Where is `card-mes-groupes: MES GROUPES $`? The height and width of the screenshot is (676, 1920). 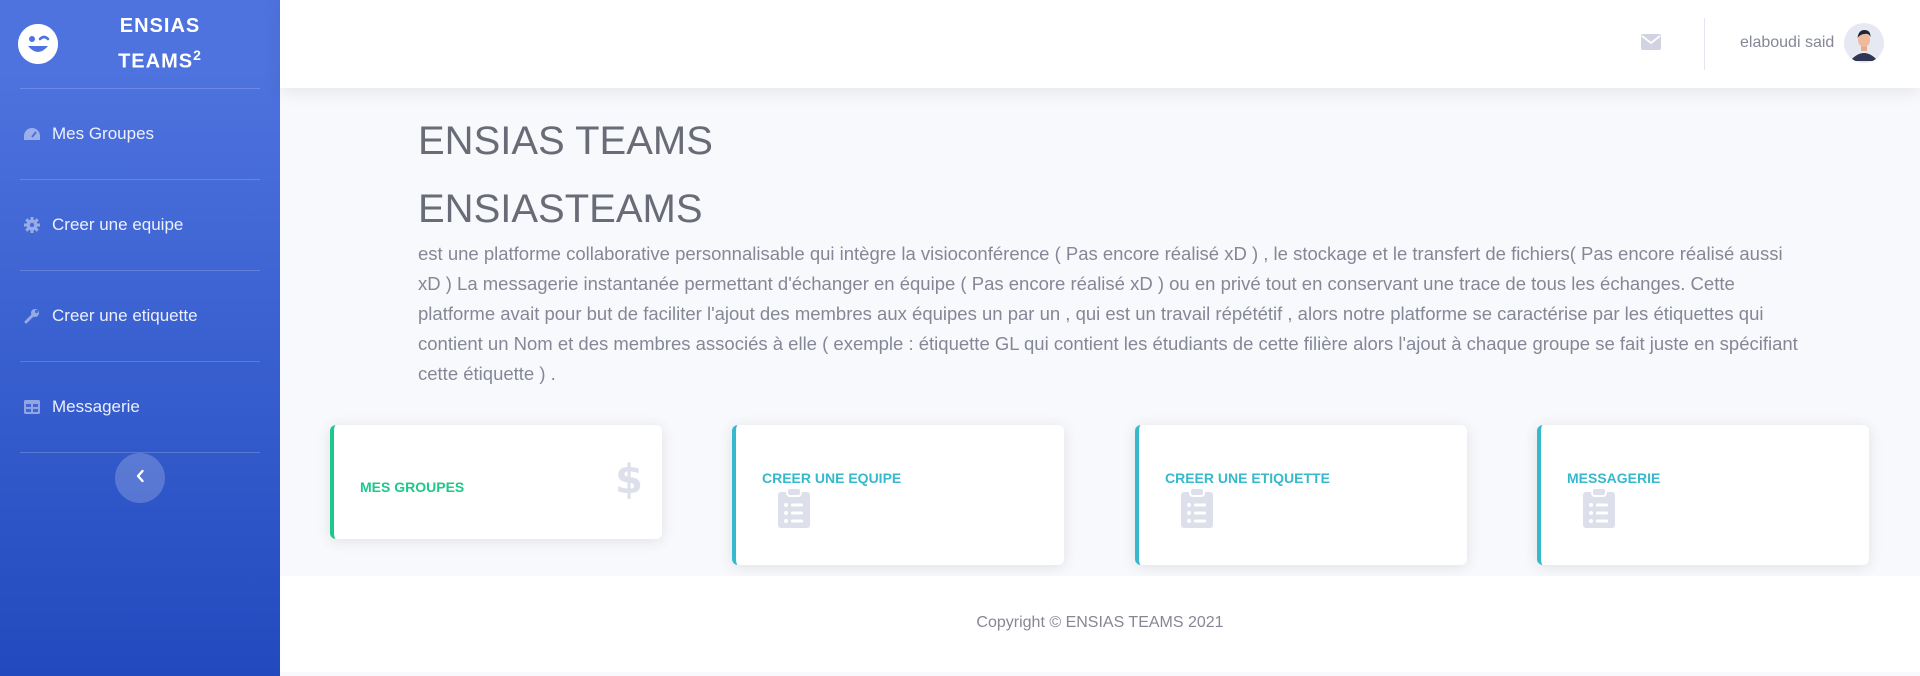
card-mes-groupes: MES GROUPES $ is located at coordinates (496, 482).